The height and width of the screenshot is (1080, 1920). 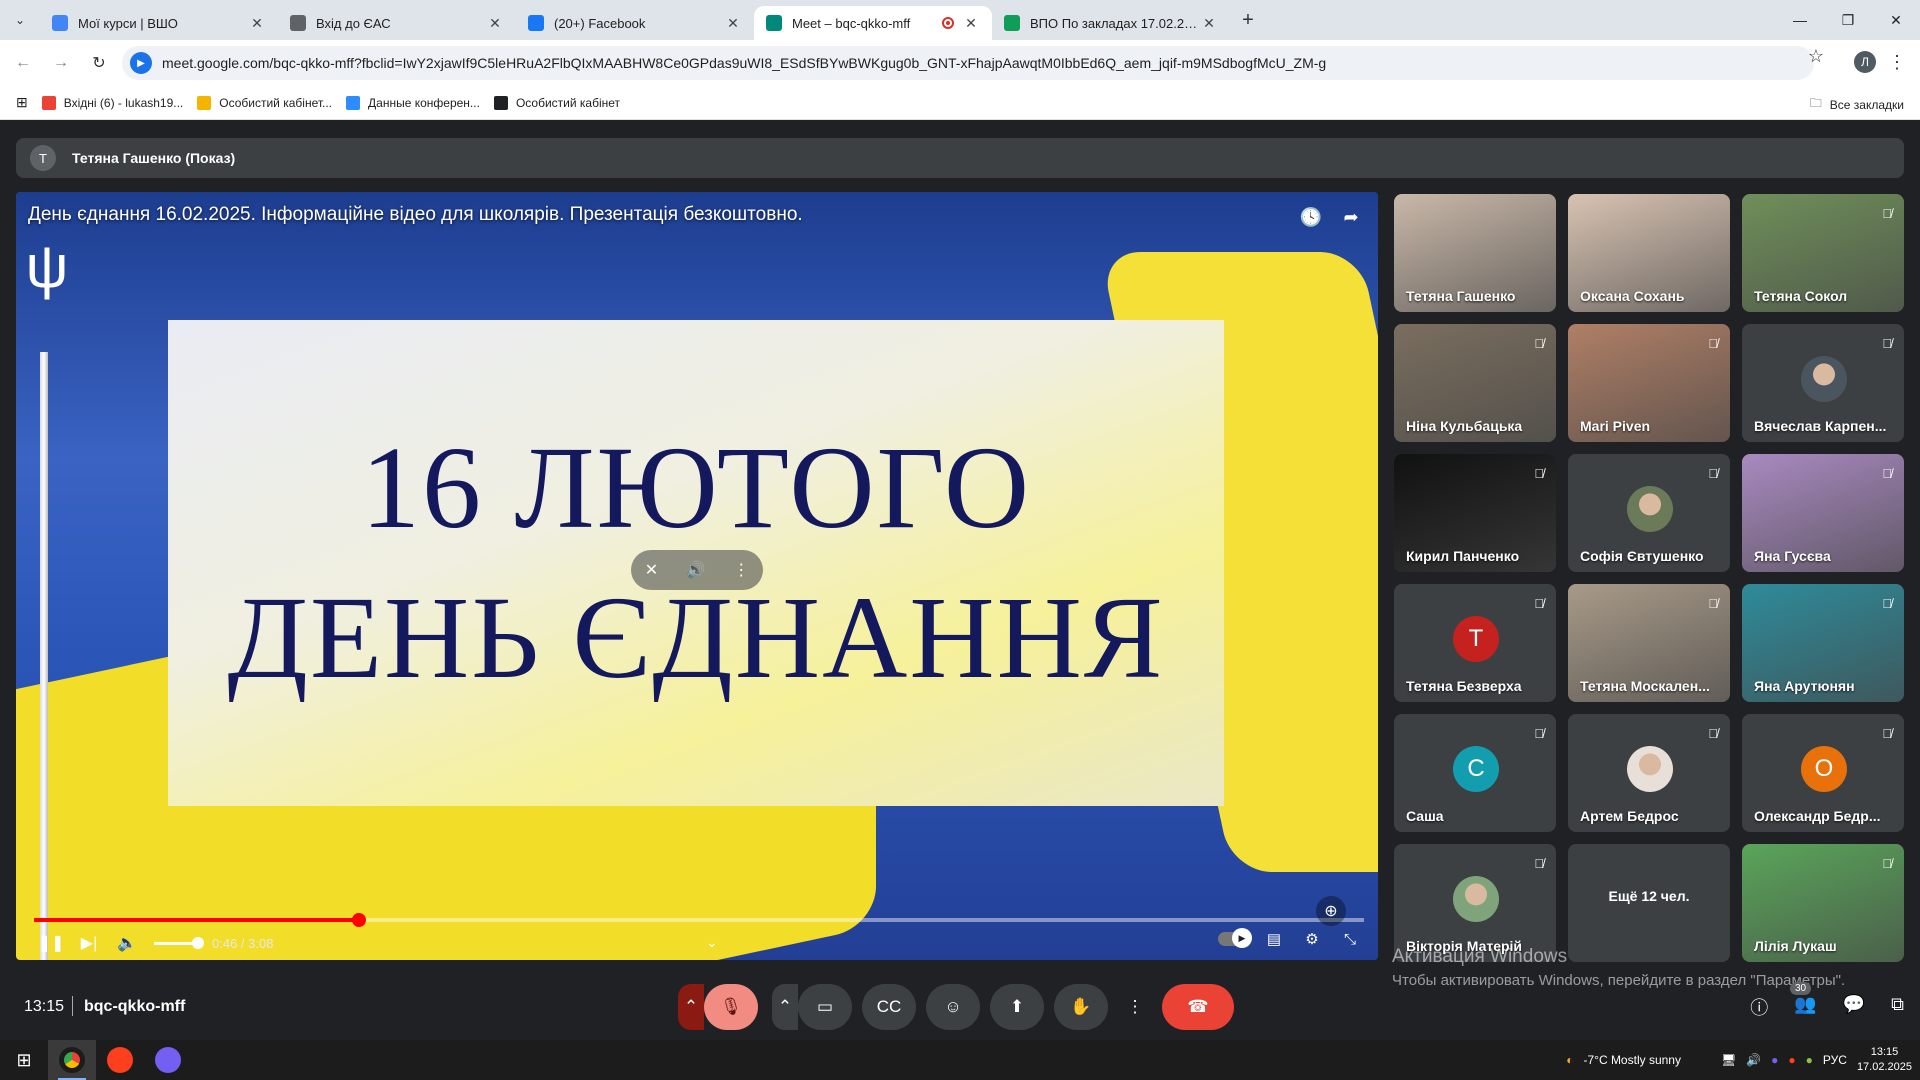 I want to click on bookmark-star-icon: ☆, so click(x=1816, y=56).